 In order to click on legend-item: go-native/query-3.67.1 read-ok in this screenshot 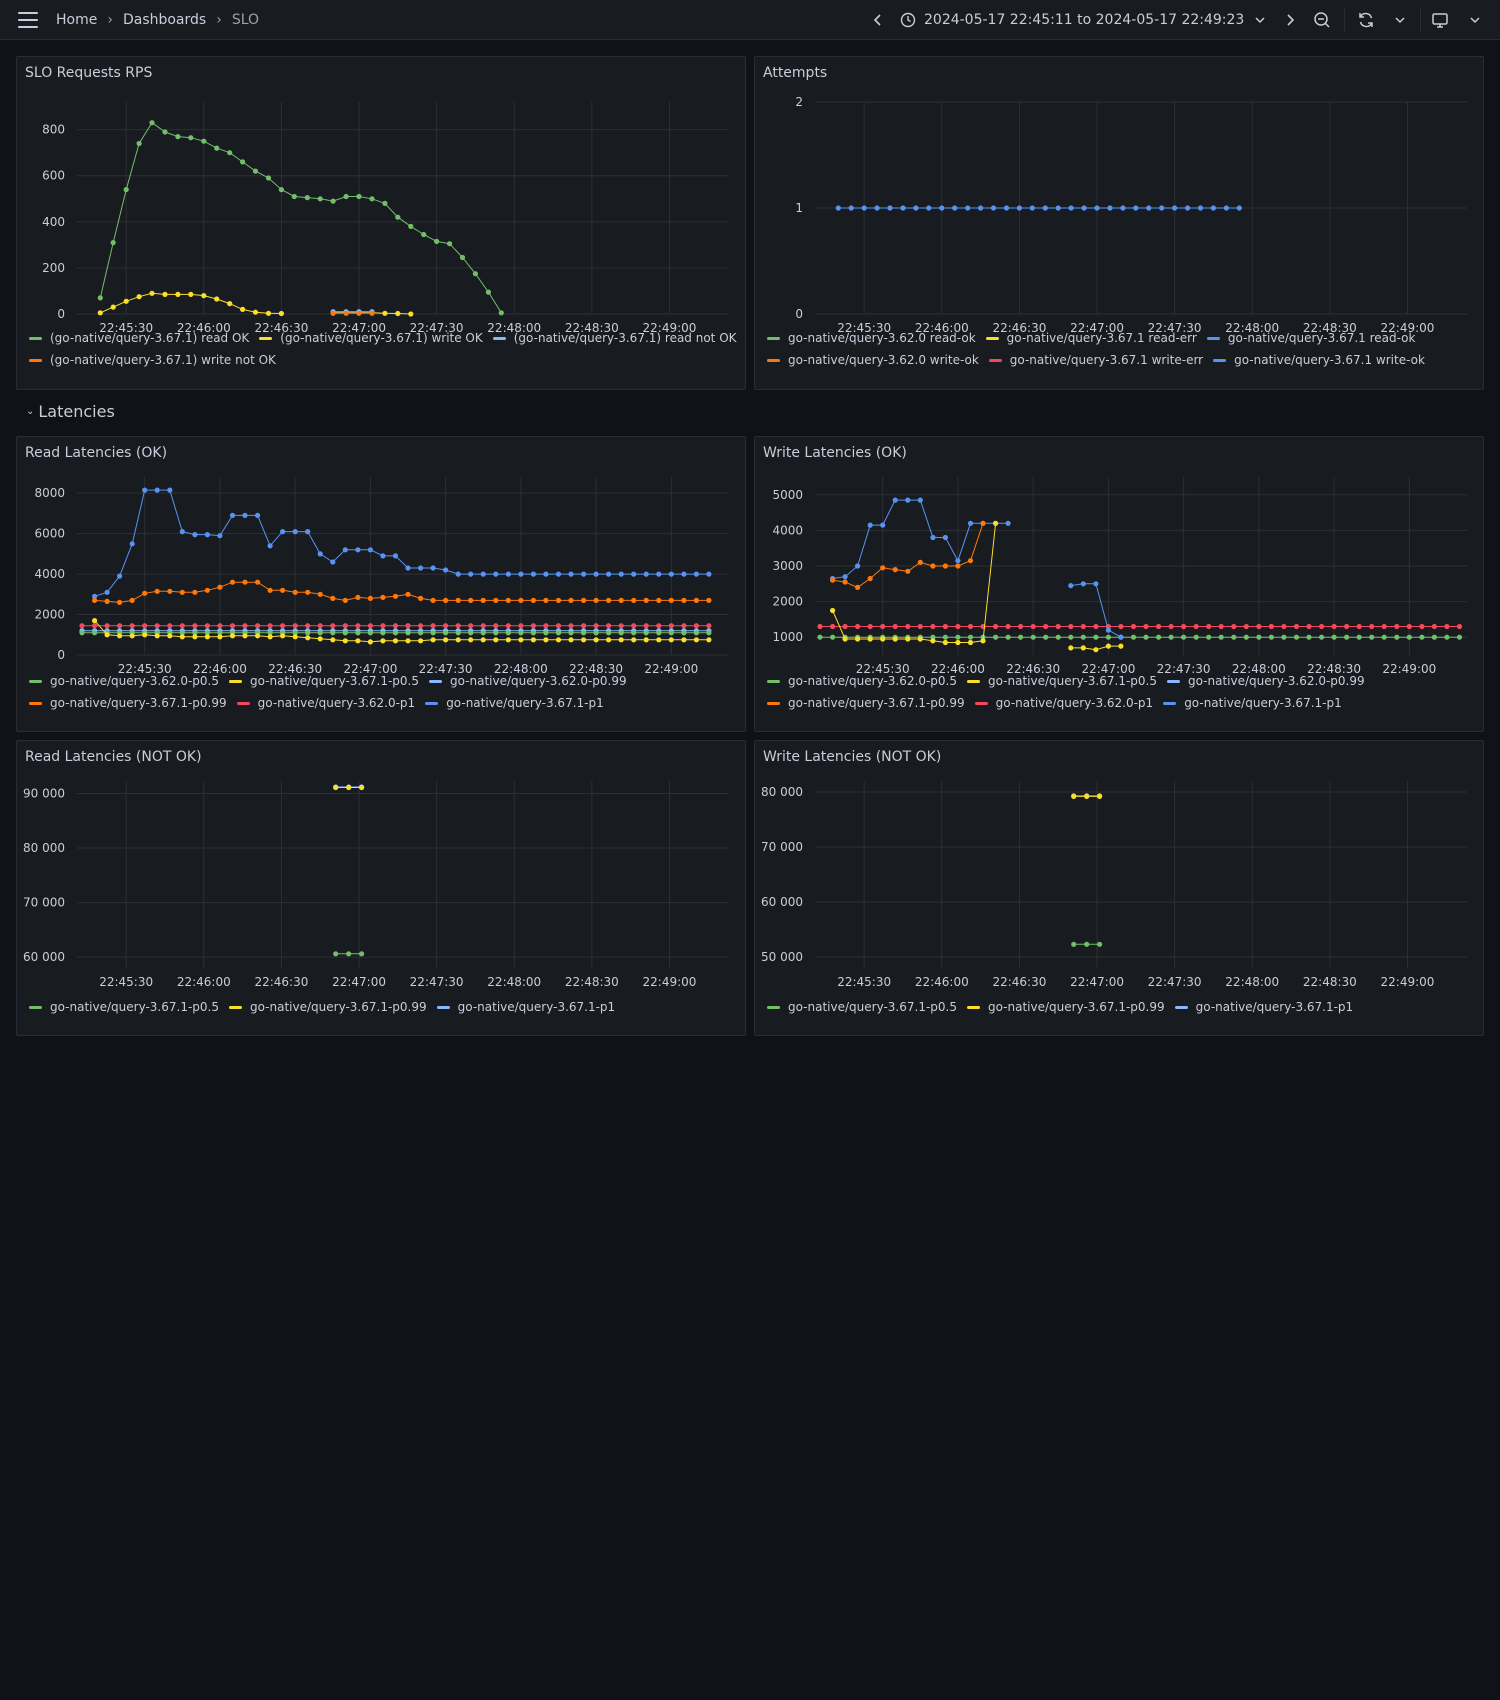, I will do `click(1311, 338)`.